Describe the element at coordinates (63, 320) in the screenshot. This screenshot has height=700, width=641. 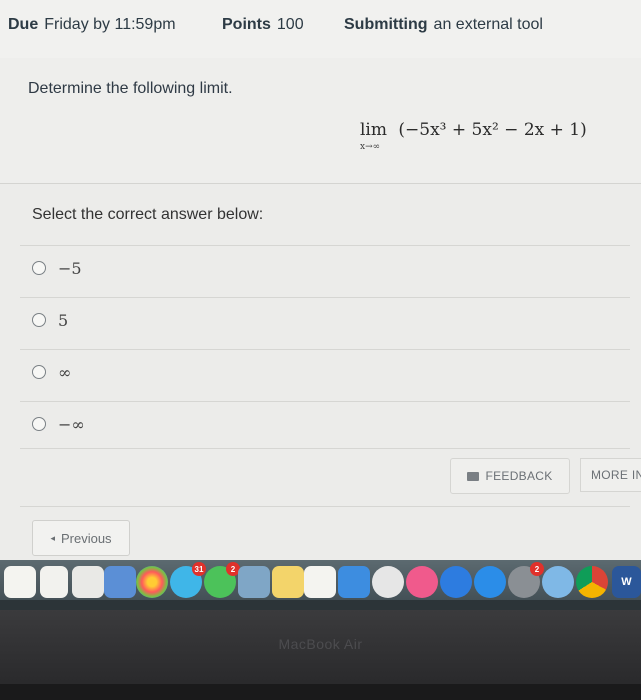
I see `answer-option-label: 5` at that location.